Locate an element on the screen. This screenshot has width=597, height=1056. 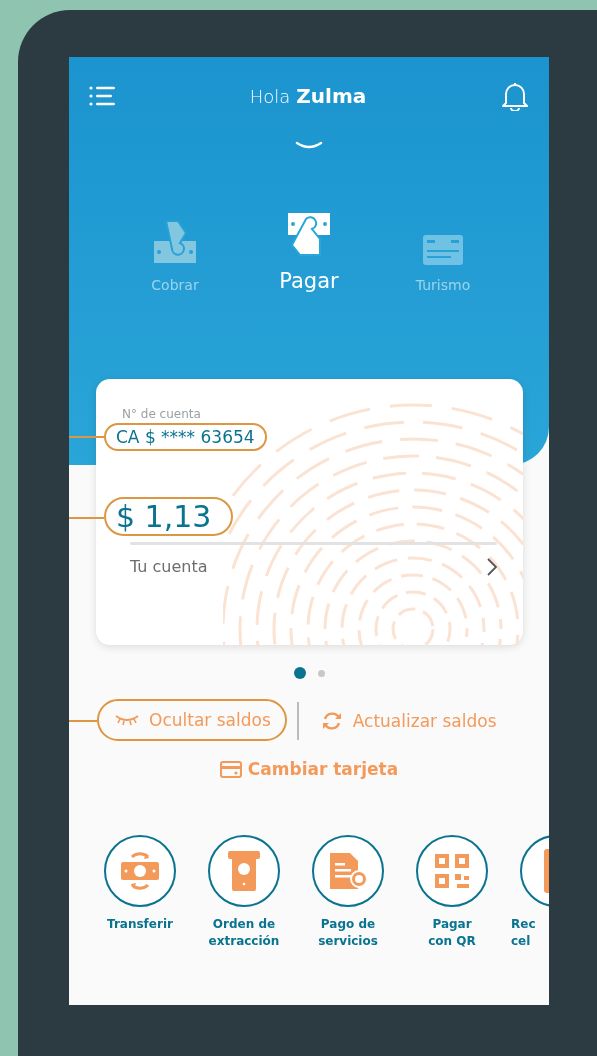
account-link: Tu cuenta is located at coordinates (313, 566).